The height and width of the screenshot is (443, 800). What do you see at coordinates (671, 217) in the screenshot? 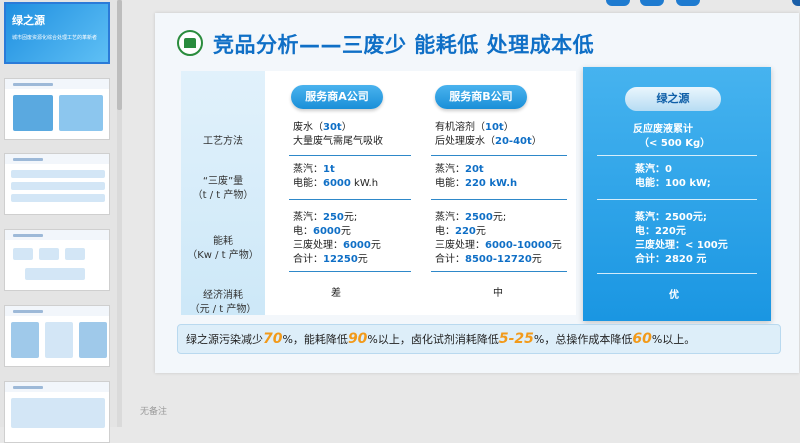
I see `green-energy-1: 蒸汽：2500元;` at bounding box center [671, 217].